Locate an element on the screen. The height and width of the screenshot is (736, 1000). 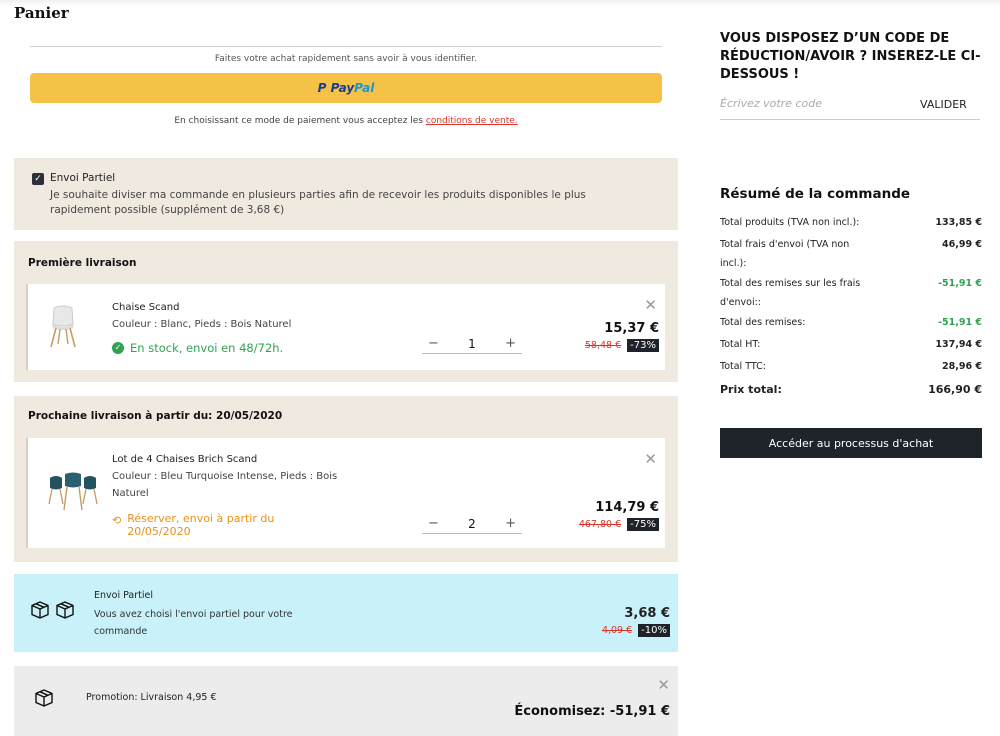
page-title: Panier is located at coordinates (41, 13).